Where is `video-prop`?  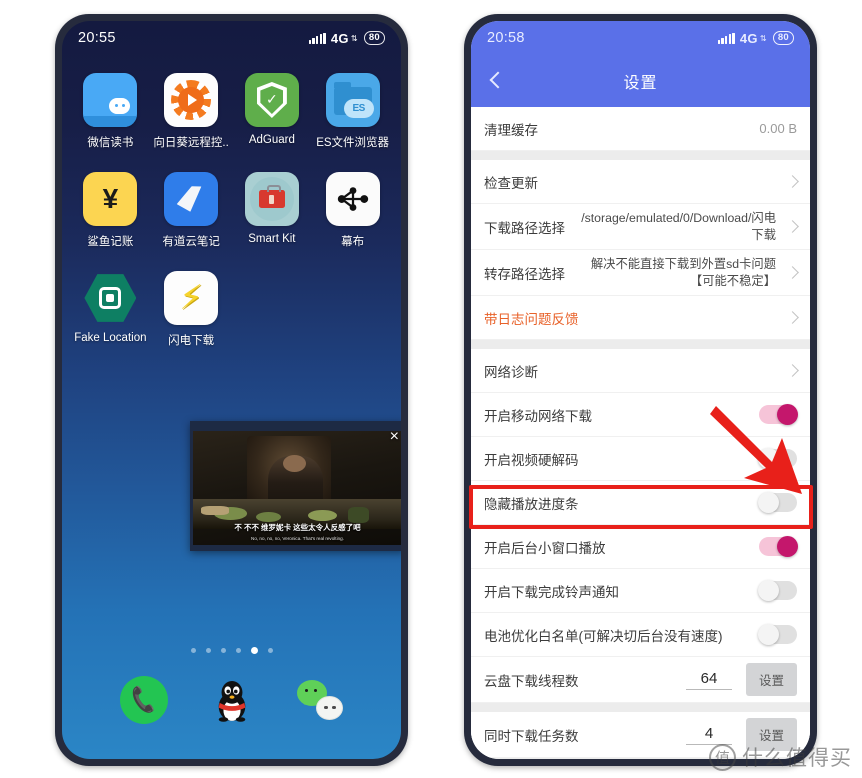
video-prop is located at coordinates (322, 515).